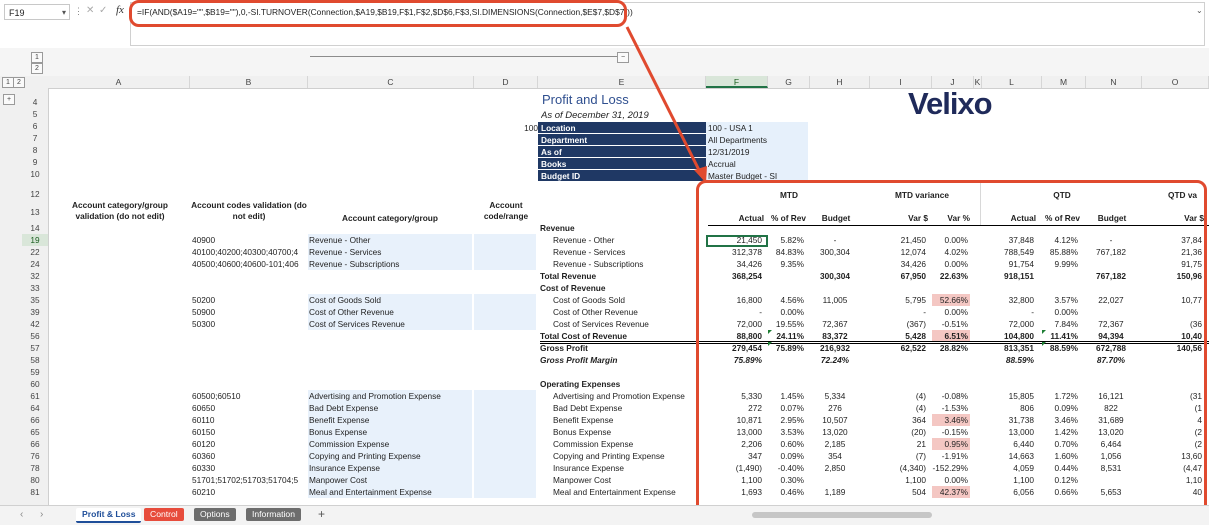 The width and height of the screenshot is (1209, 525). Describe the element at coordinates (666, 104) in the screenshot. I see `callout-arrow` at that location.